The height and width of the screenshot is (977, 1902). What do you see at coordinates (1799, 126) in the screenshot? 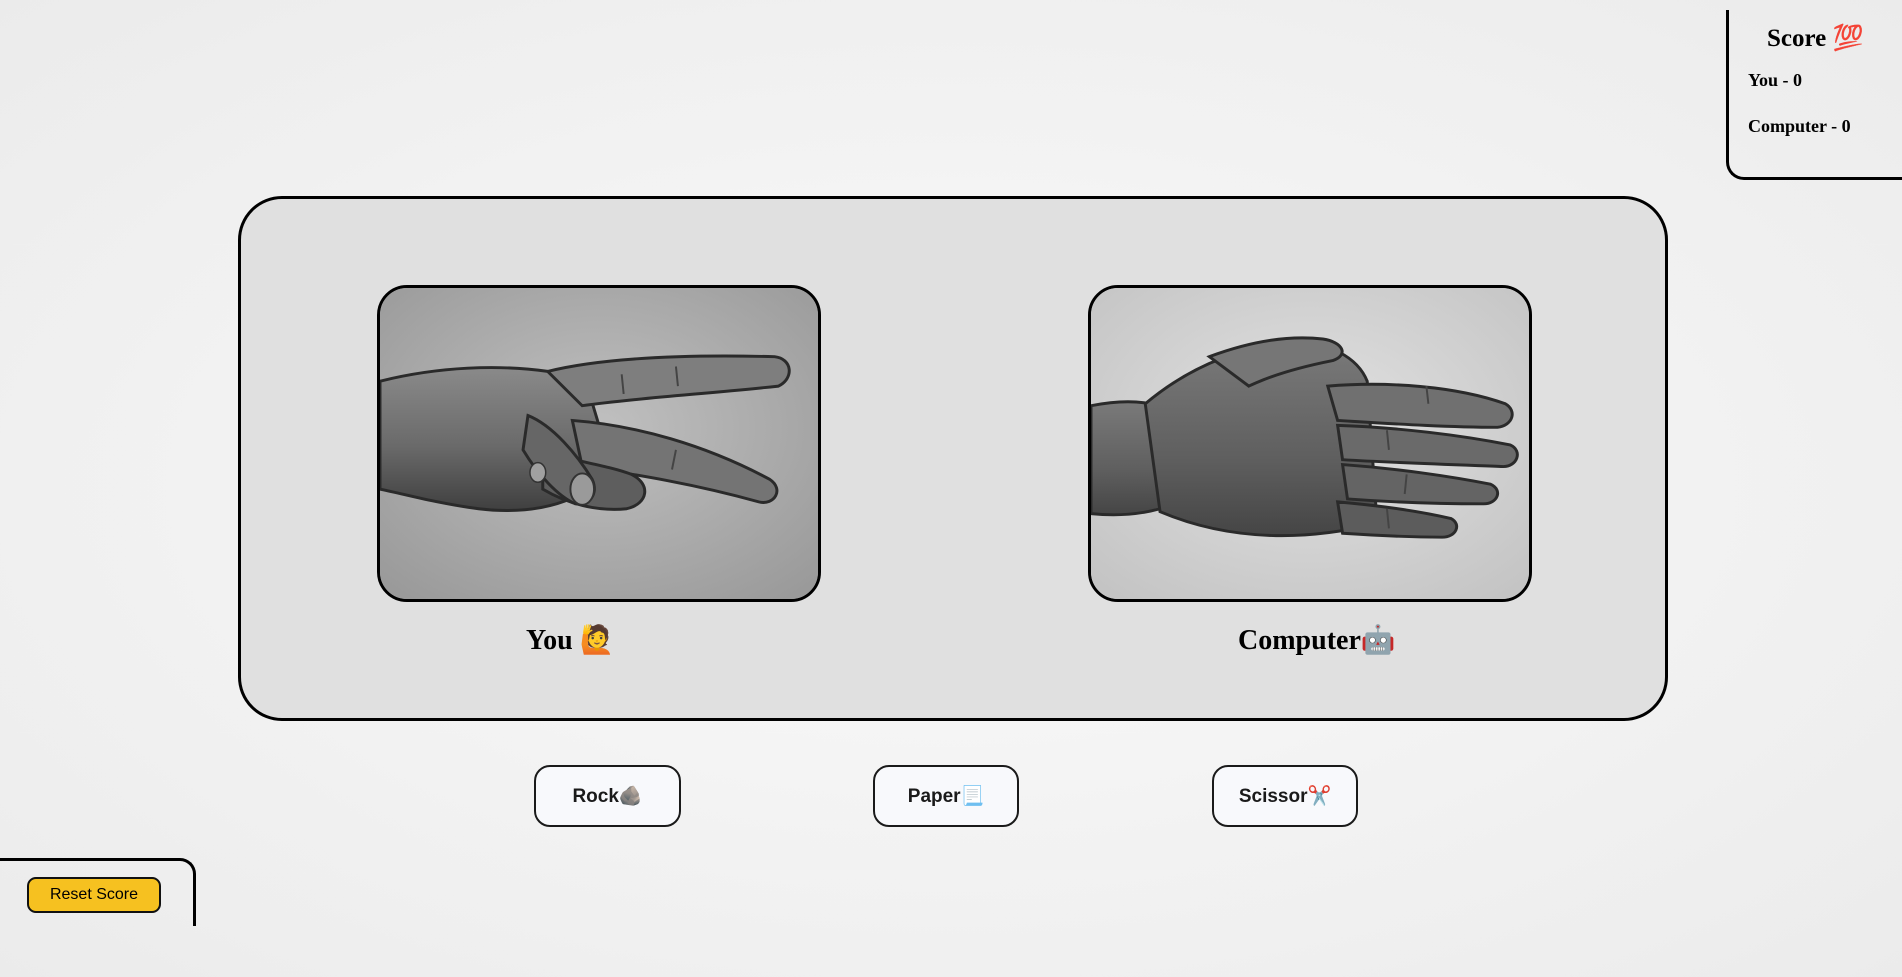
I see `computer-score: Computer - 0` at bounding box center [1799, 126].